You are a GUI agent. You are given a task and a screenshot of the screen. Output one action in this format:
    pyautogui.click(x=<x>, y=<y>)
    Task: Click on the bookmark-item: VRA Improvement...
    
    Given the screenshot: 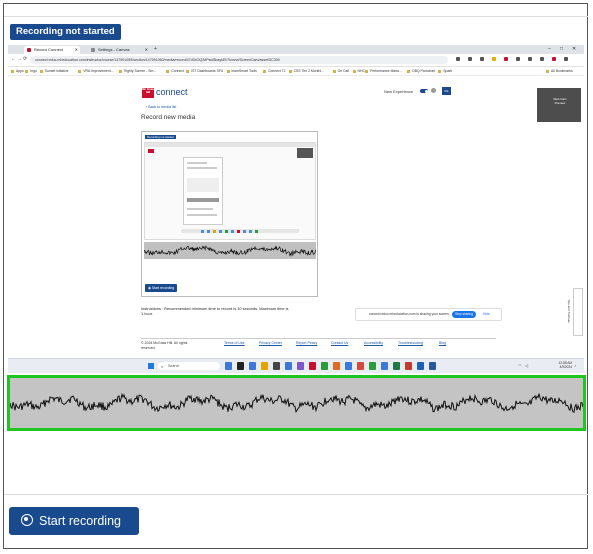 What is the action you would take?
    pyautogui.click(x=95, y=71)
    